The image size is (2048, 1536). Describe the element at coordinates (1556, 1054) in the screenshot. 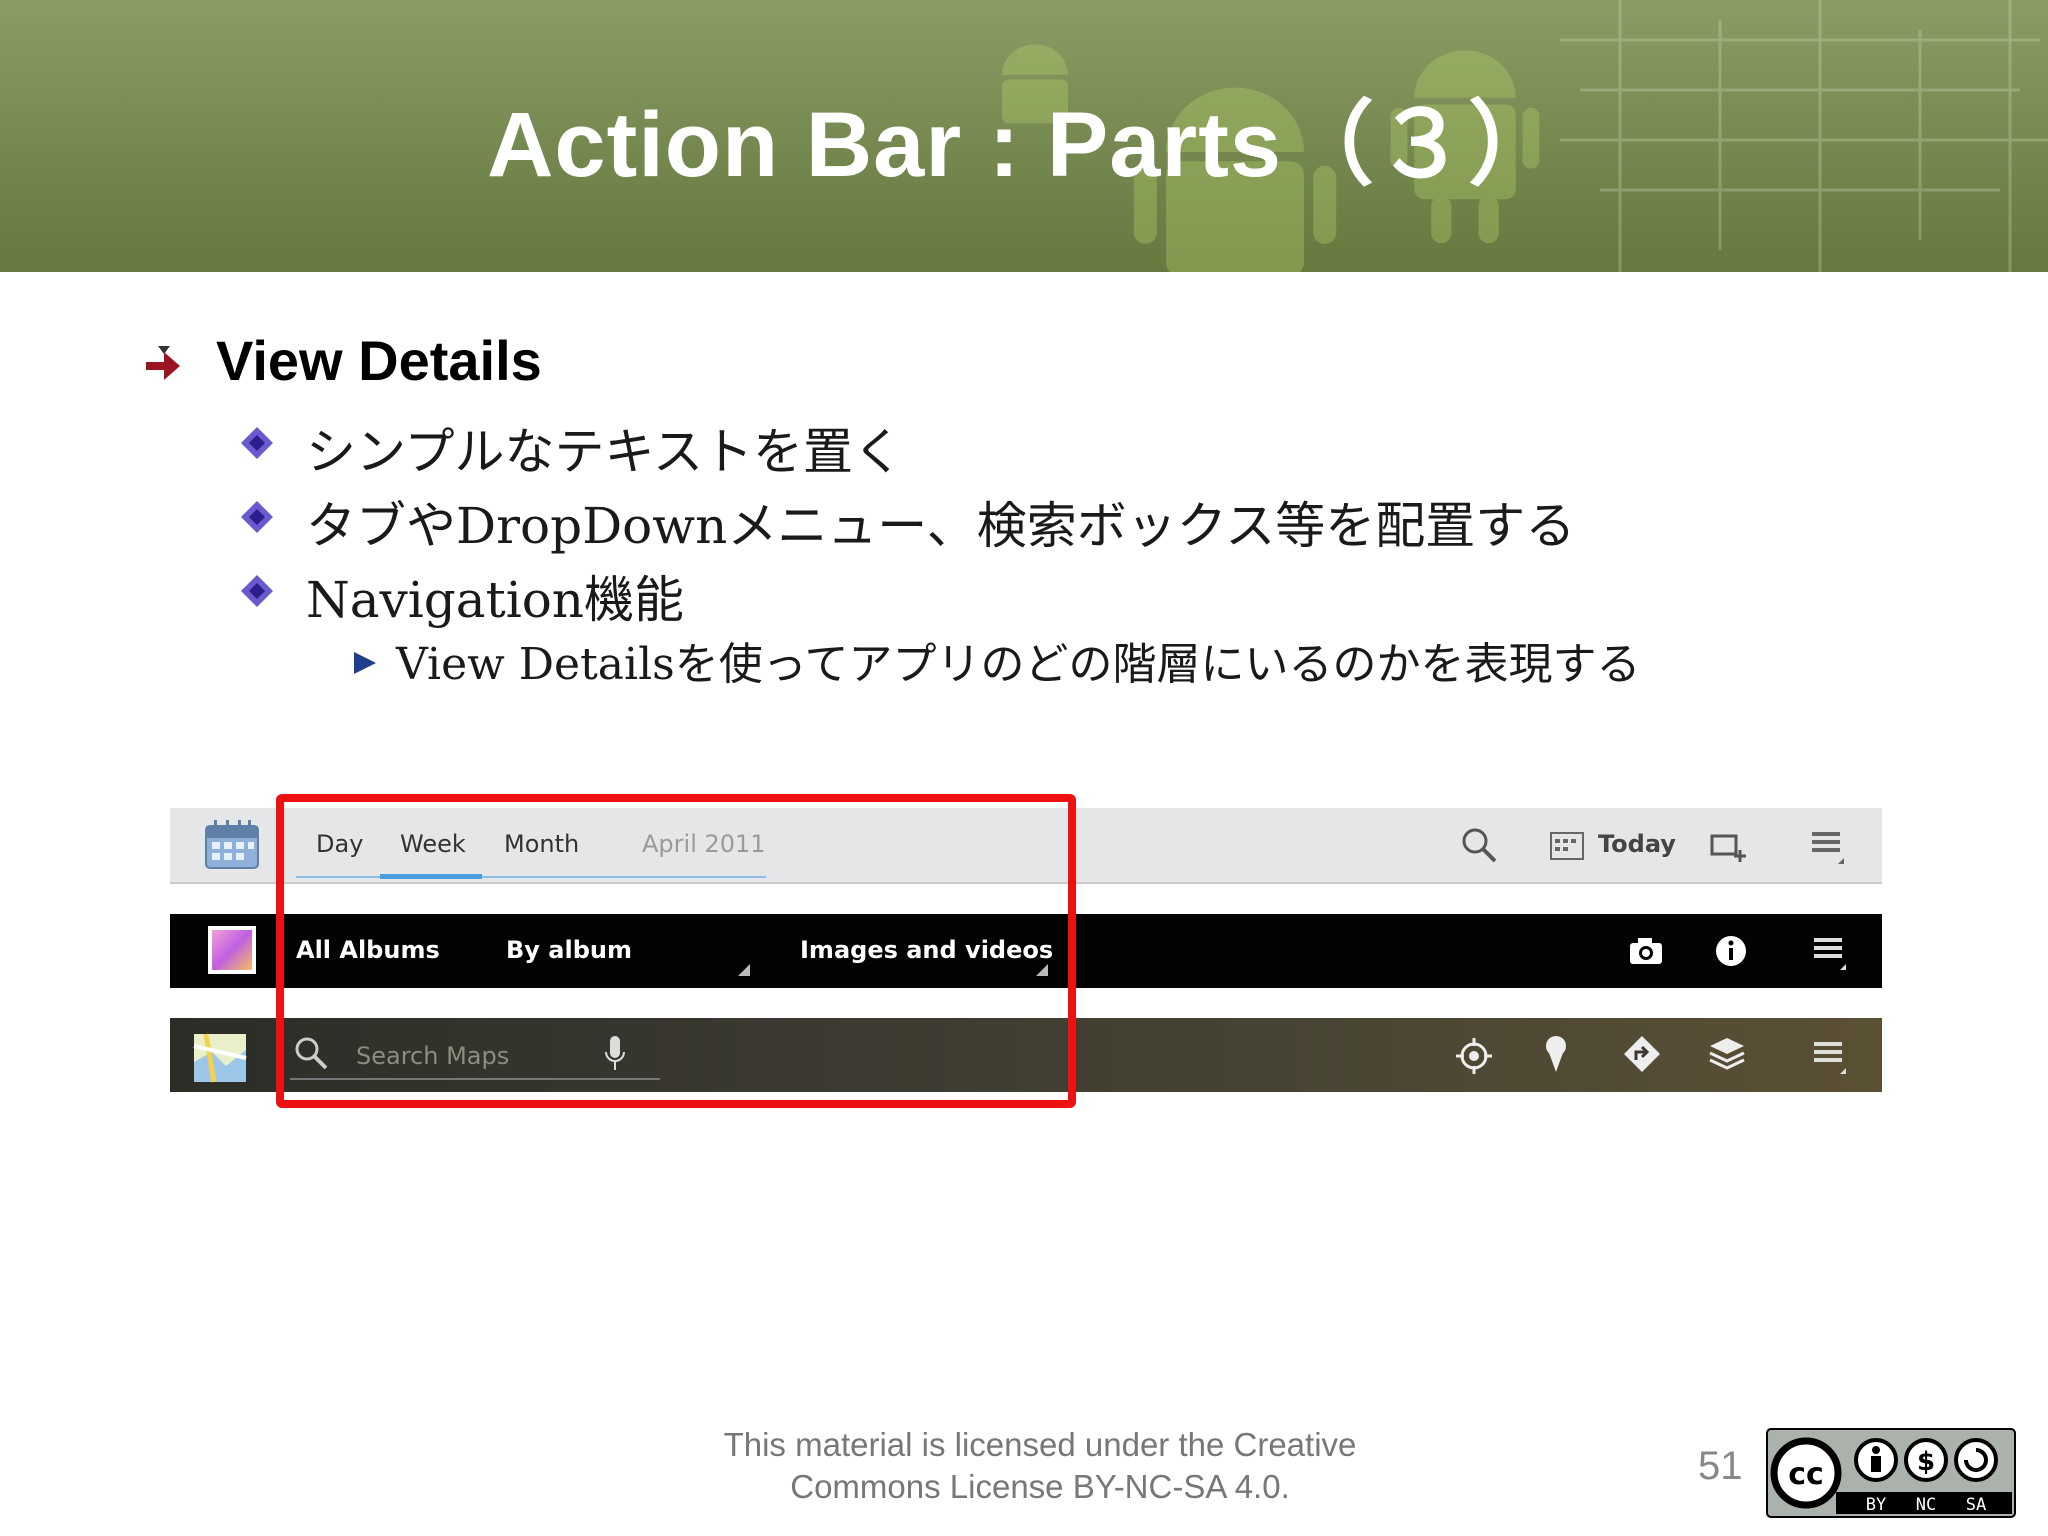

I see `place-pin-icon` at that location.